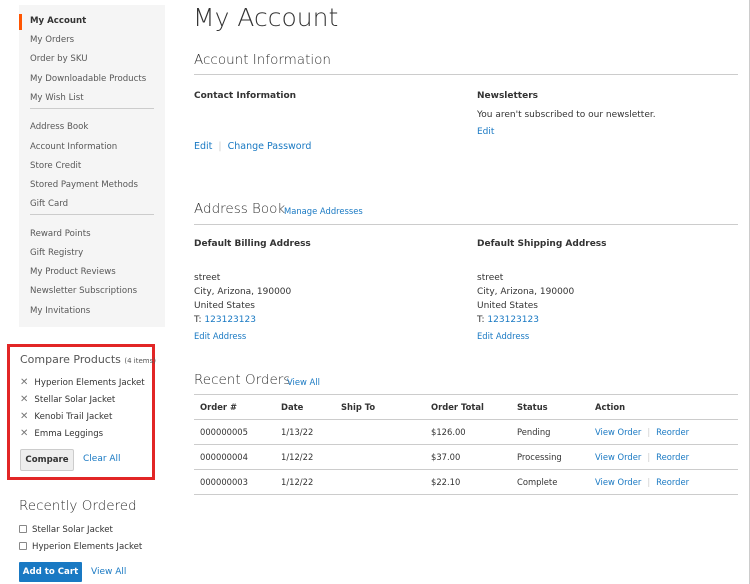 The height and width of the screenshot is (584, 750). Describe the element at coordinates (508, 96) in the screenshot. I see `newsletters-title: Newsletters` at that location.